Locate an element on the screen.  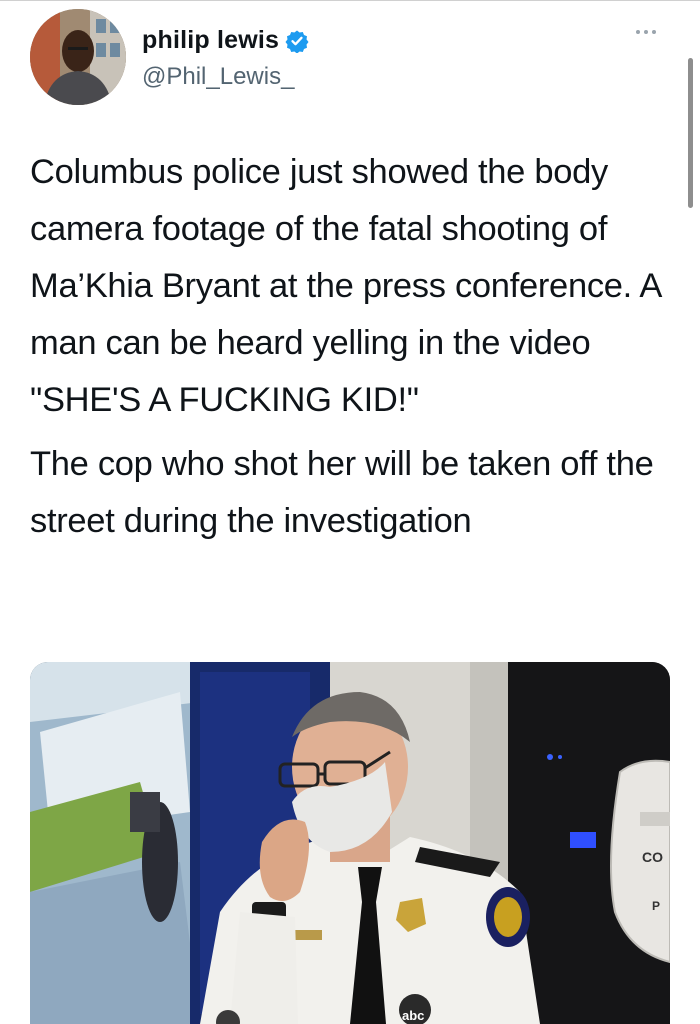
mic-logo: abc is located at coordinates (413, 1015).